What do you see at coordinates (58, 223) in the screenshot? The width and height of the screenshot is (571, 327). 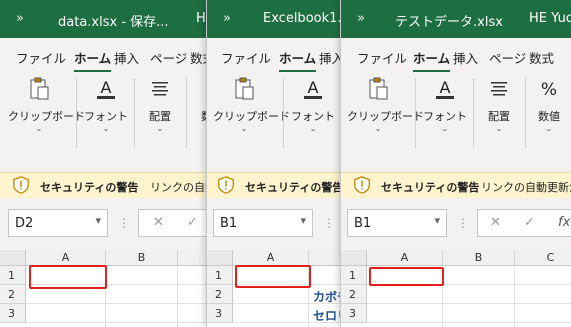 I see `name-box: D2 ▾` at bounding box center [58, 223].